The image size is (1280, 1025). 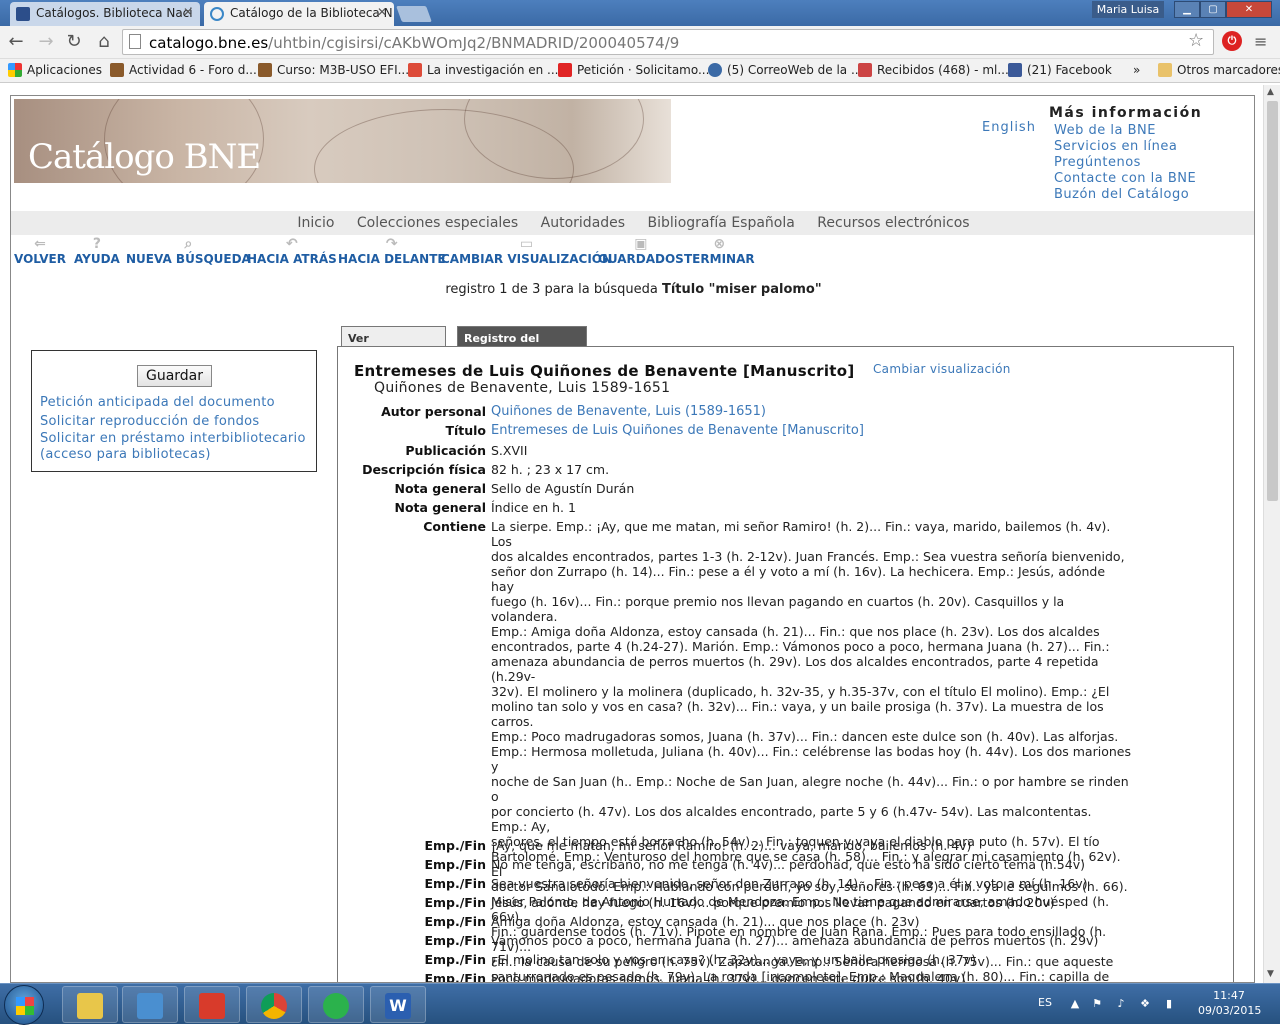 I want to click on taskbar-spotify, so click(x=336, y=1004).